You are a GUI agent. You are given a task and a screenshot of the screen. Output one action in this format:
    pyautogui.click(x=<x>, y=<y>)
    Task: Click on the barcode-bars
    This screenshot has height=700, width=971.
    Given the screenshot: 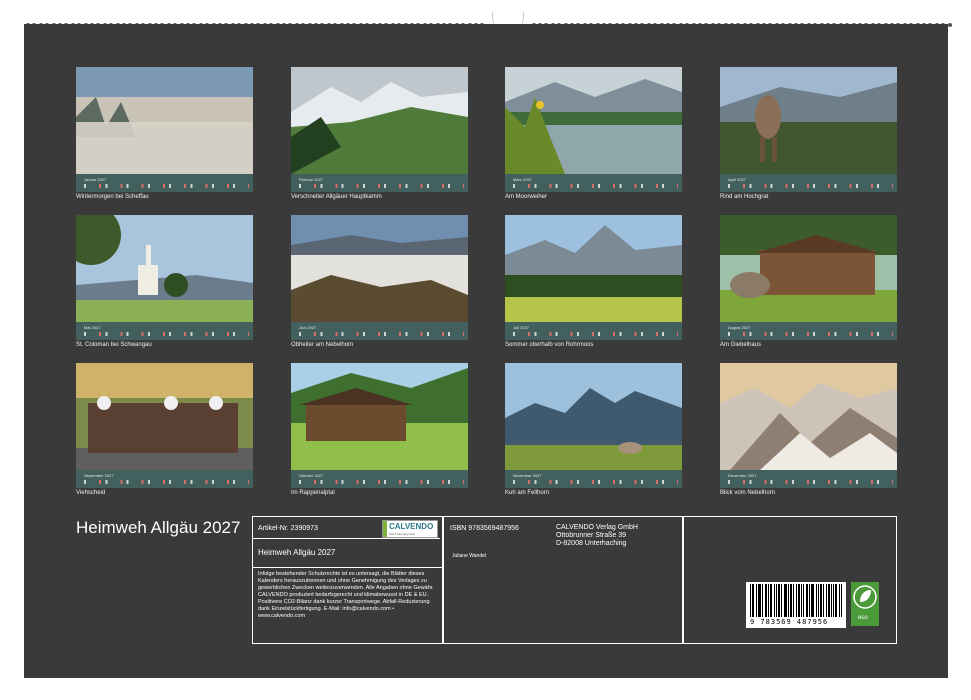 What is the action you would take?
    pyautogui.click(x=796, y=600)
    